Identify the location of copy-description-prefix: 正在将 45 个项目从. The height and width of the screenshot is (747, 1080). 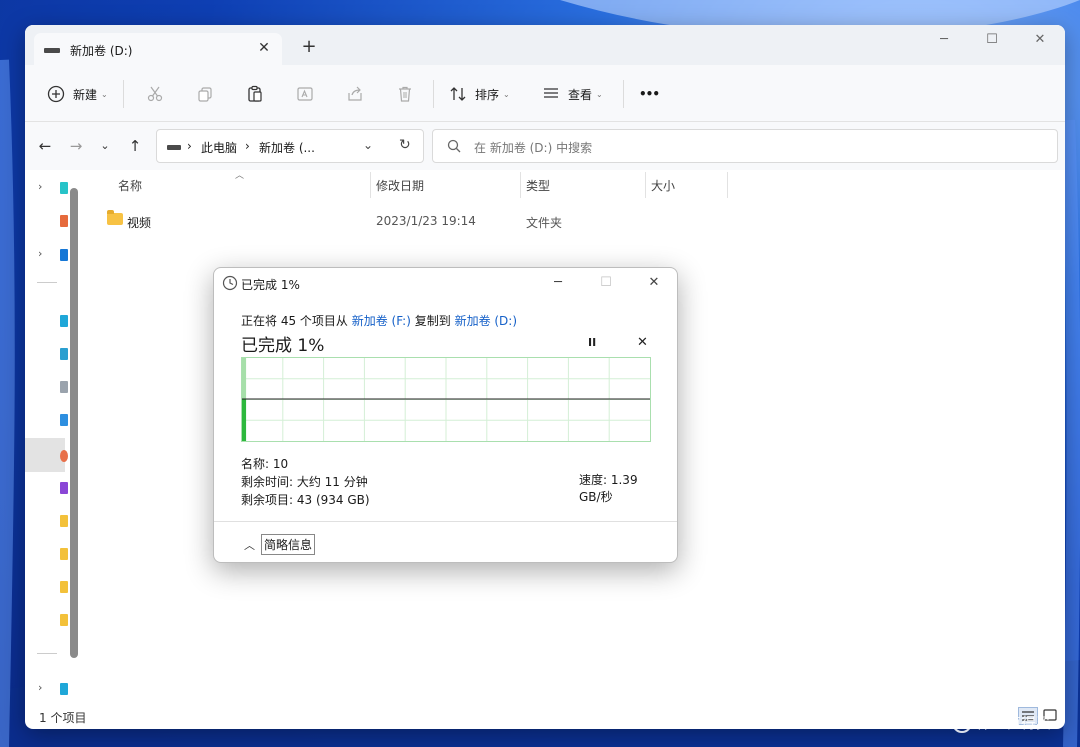
(296, 321).